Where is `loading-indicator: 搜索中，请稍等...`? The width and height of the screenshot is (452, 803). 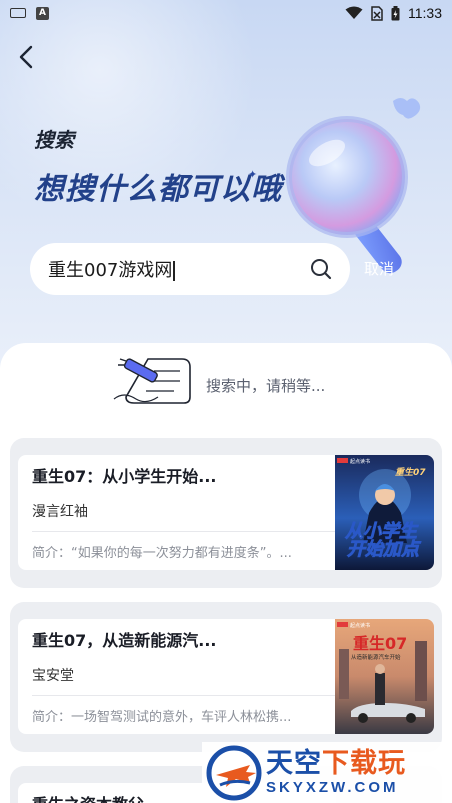 loading-indicator: 搜索中，请稍等... is located at coordinates (260, 385).